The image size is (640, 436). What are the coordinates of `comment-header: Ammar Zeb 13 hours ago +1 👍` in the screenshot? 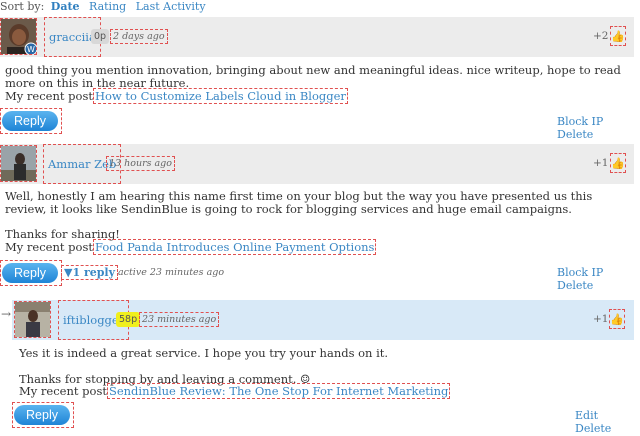 It's located at (317, 164).